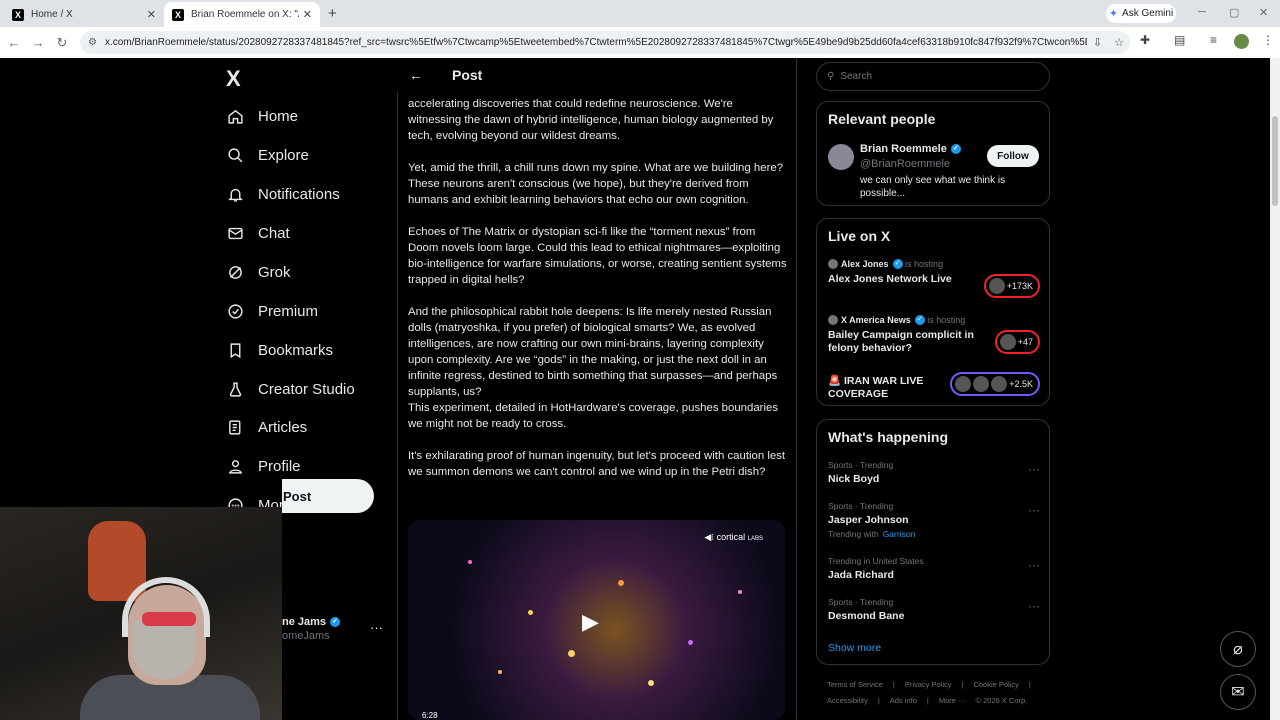 The width and height of the screenshot is (1280, 720). What do you see at coordinates (903, 701) in the screenshot?
I see `footer-link: Ads info` at bounding box center [903, 701].